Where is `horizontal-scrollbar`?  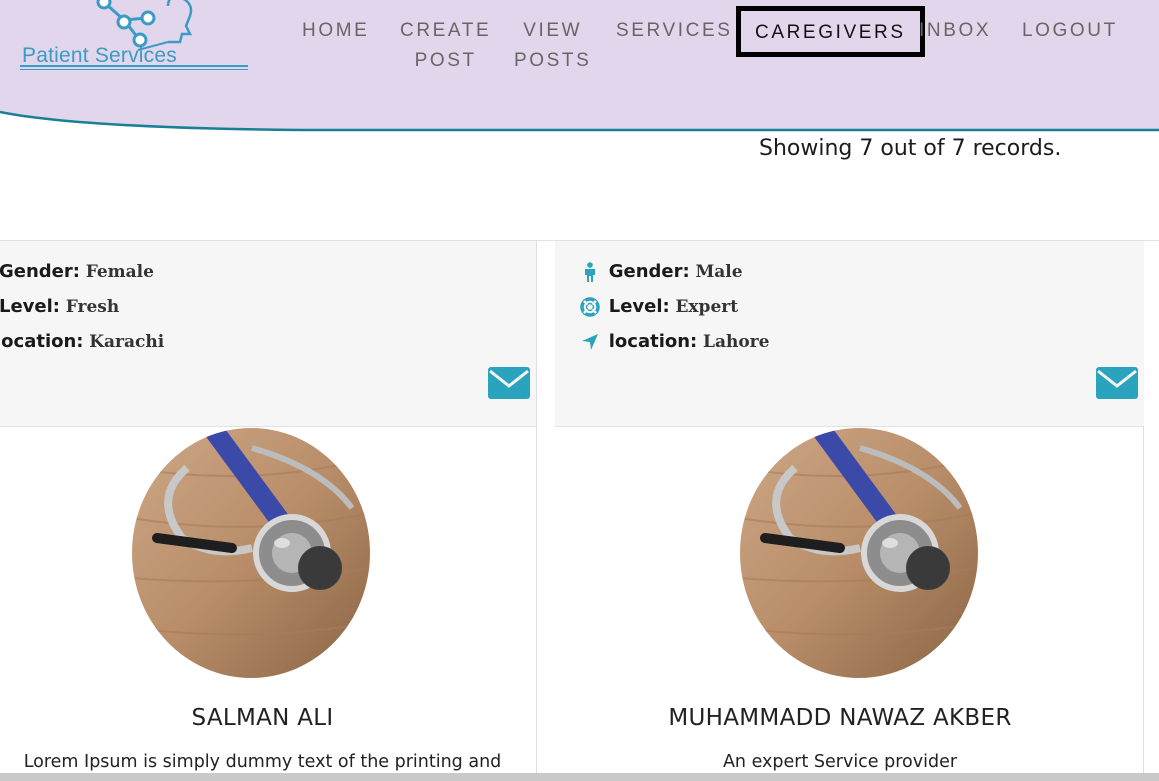 horizontal-scrollbar is located at coordinates (579, 777).